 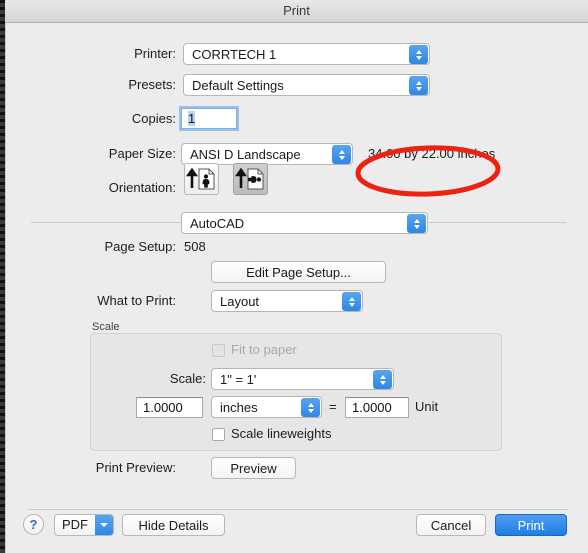 I want to click on copies-label: Copies:, so click(x=153, y=118).